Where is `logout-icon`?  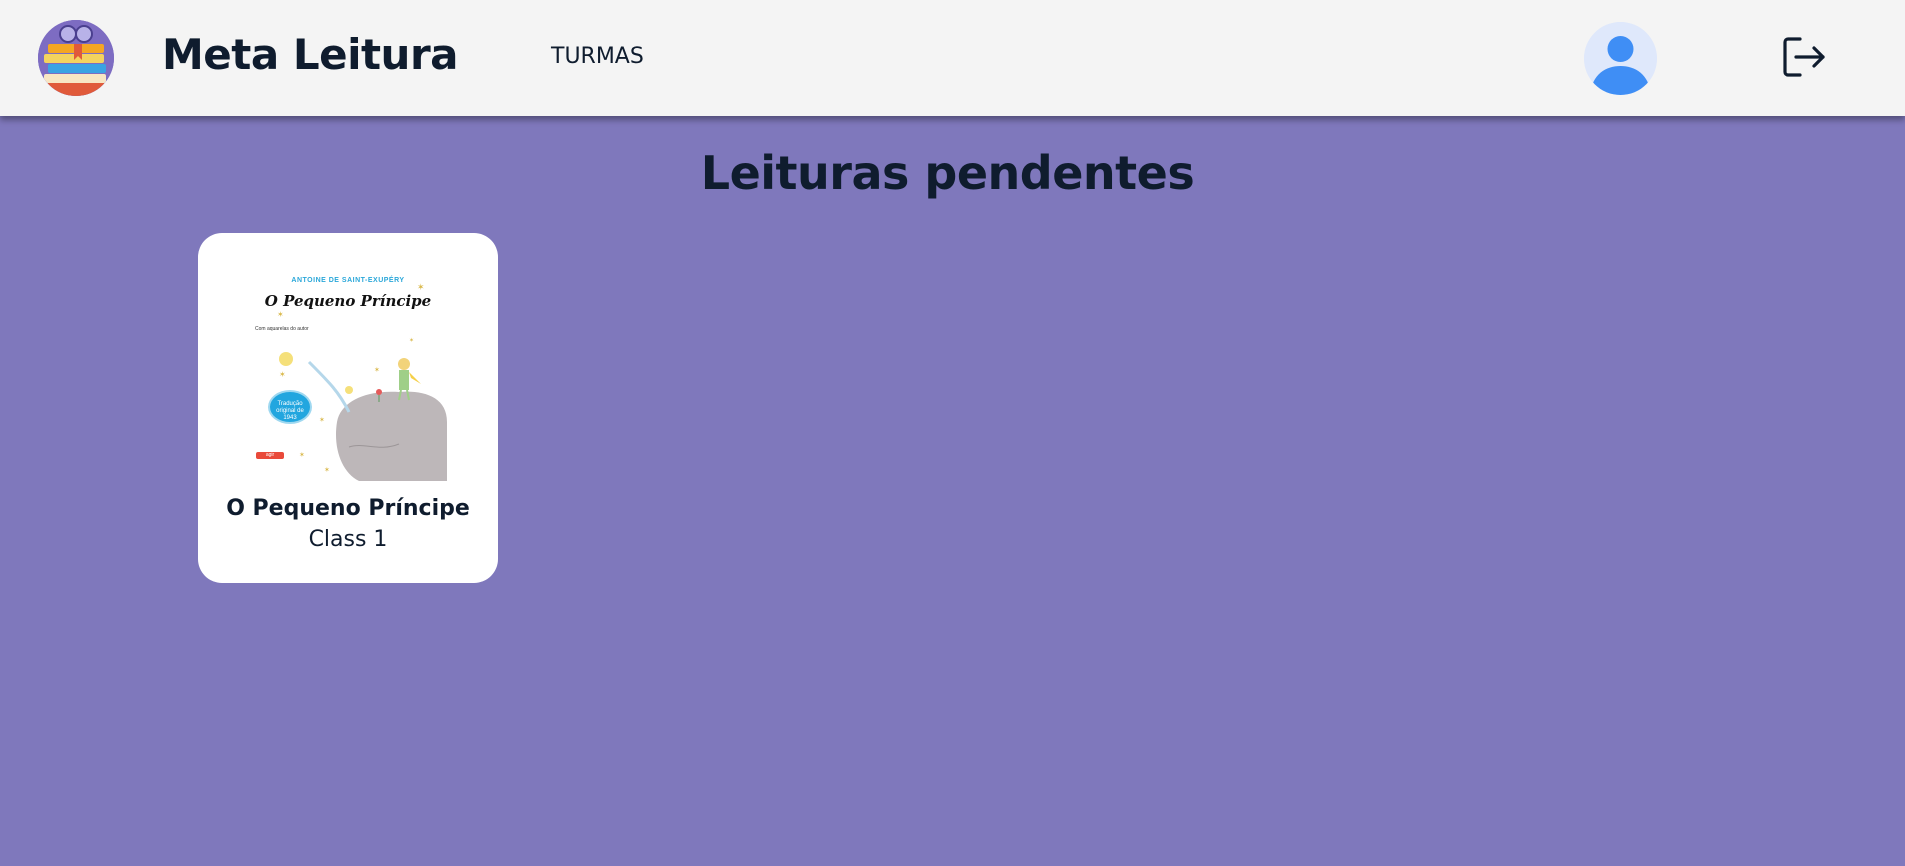 logout-icon is located at coordinates (1805, 57).